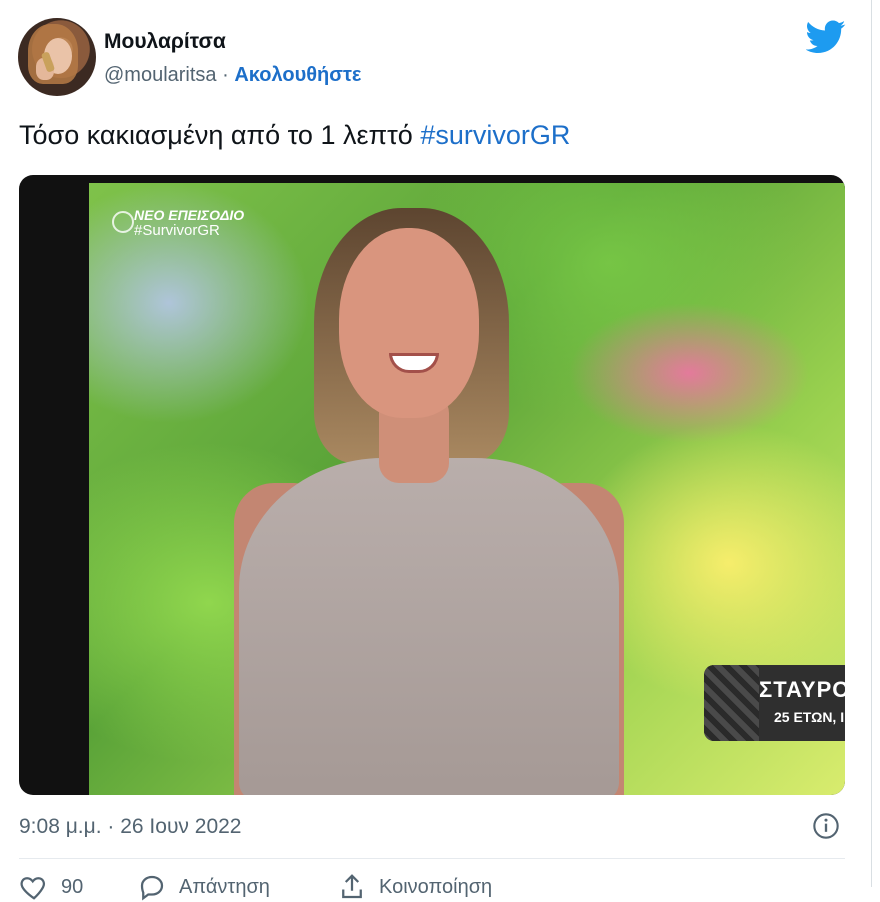  I want to click on share-button: Κοινοποίηση, so click(414, 887).